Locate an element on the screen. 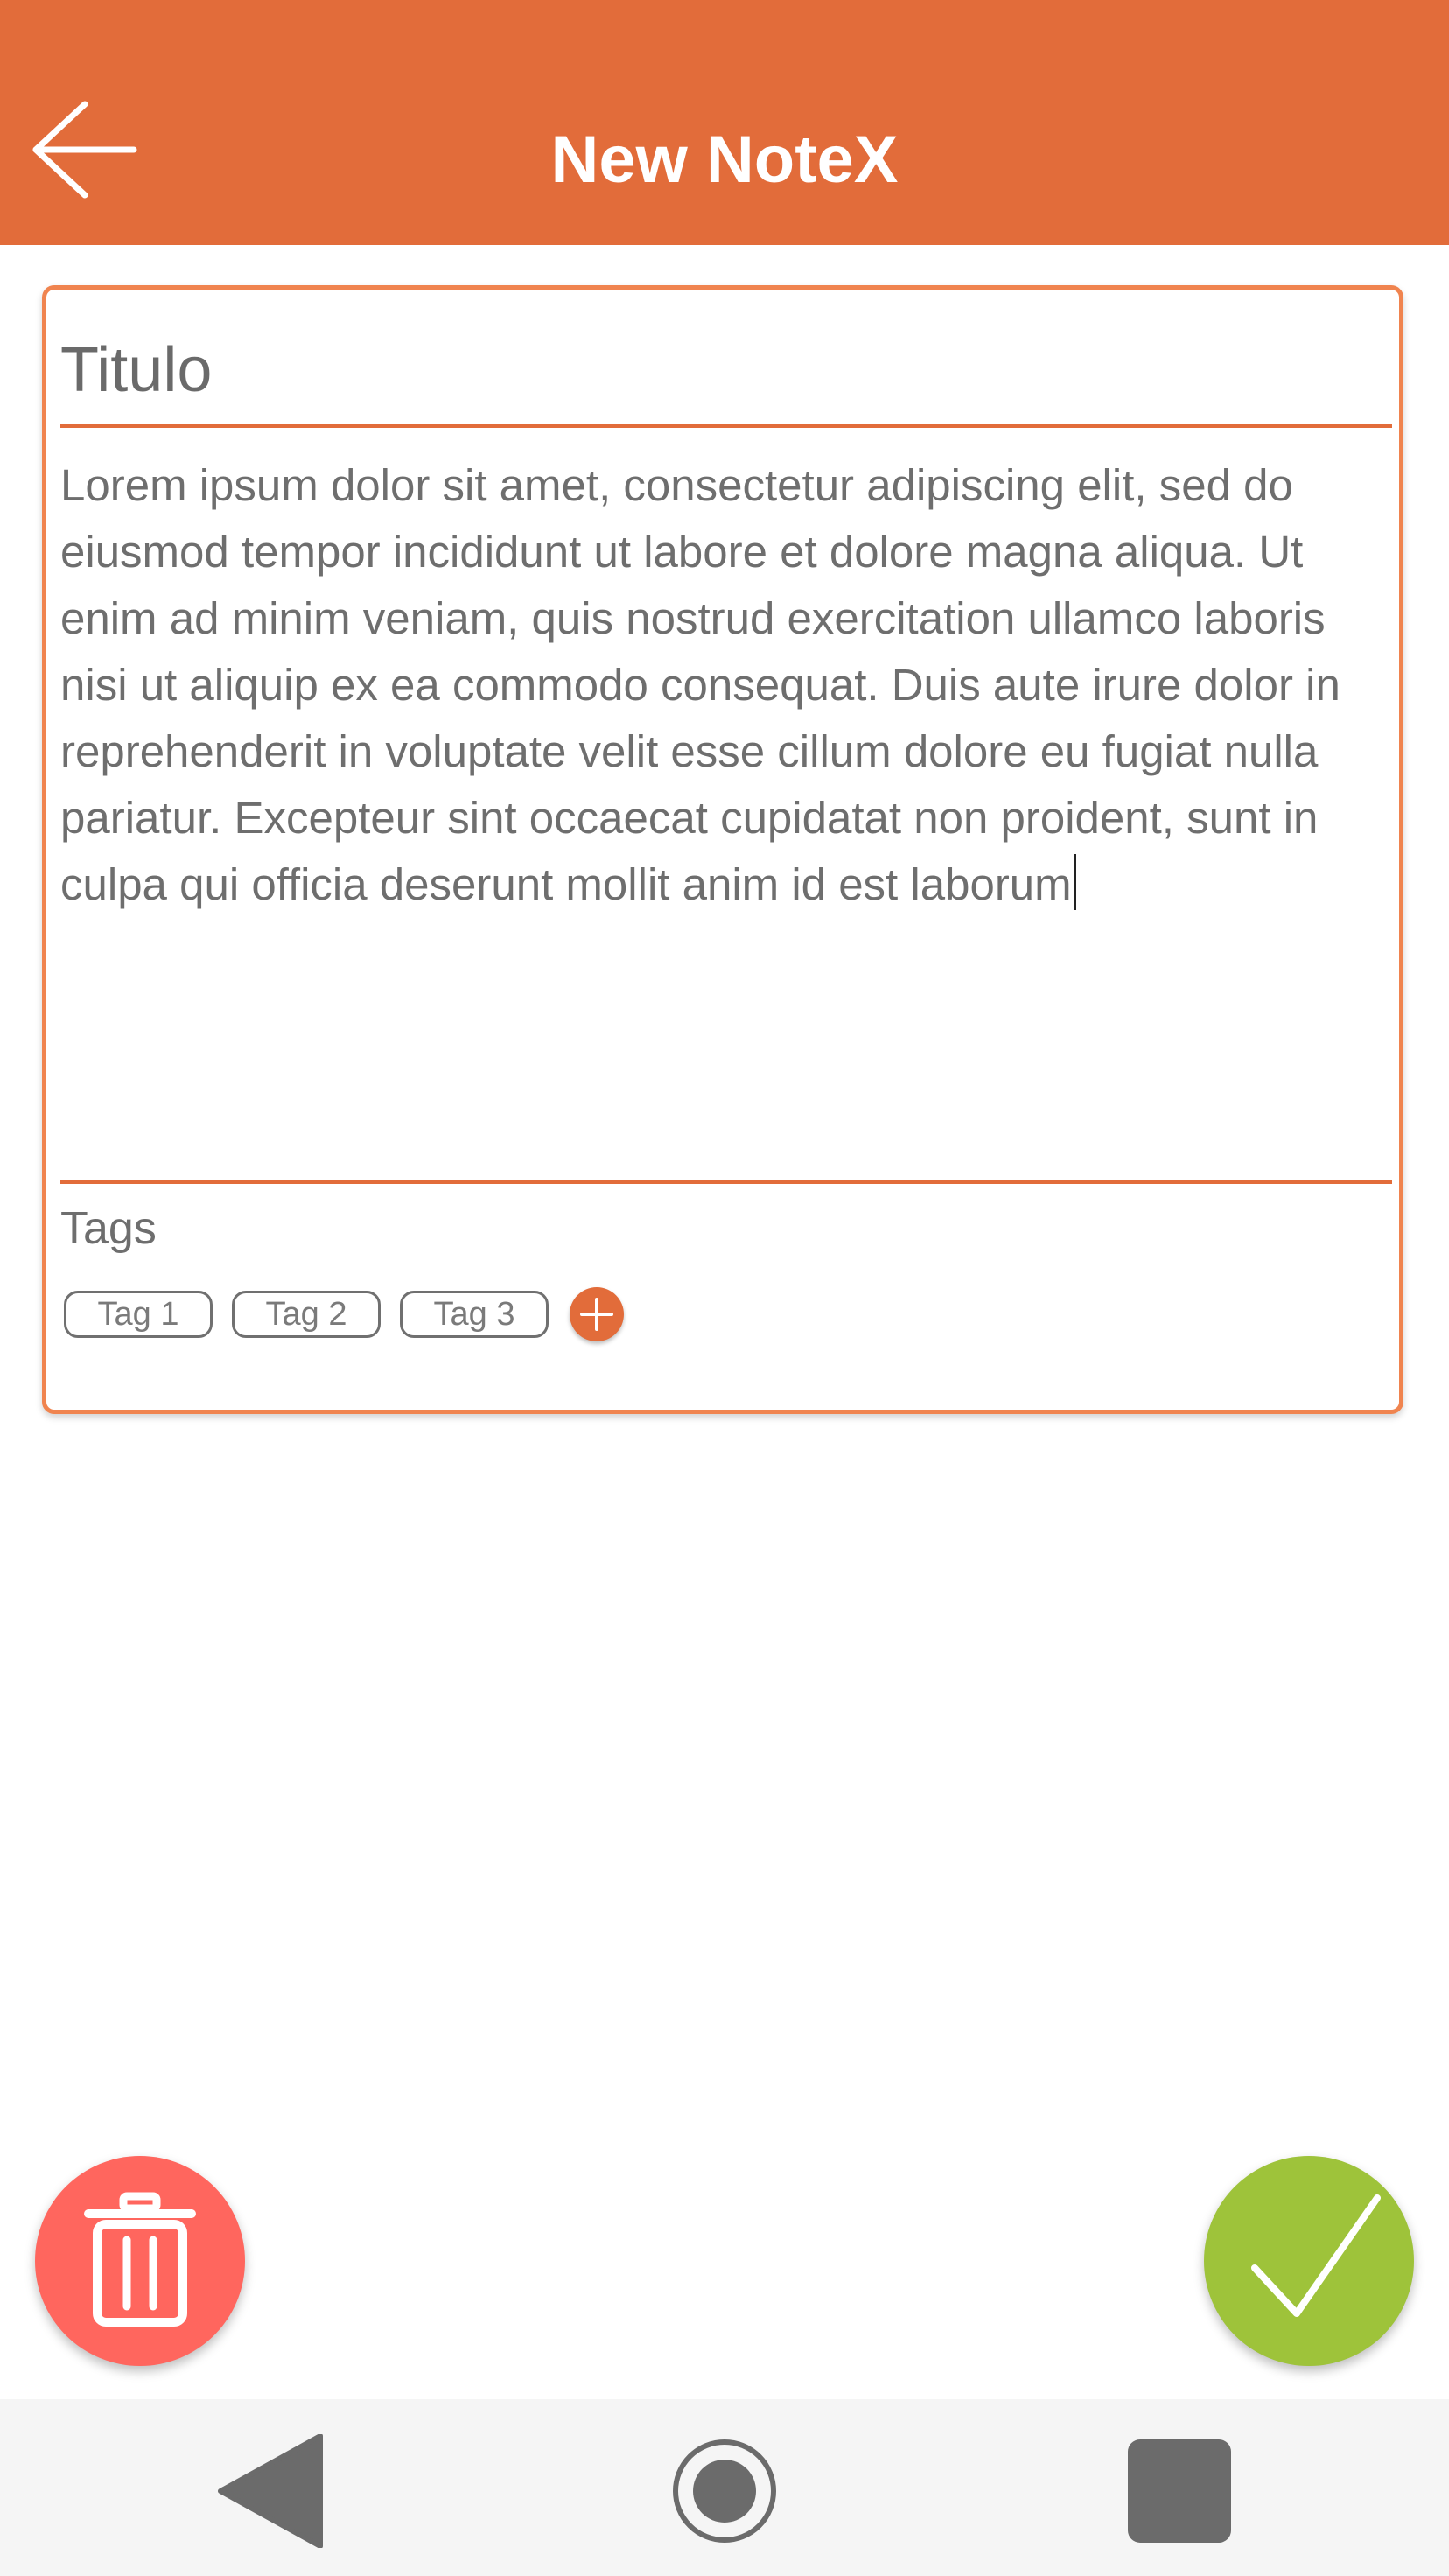 The width and height of the screenshot is (1449, 2576). add-tag-button is located at coordinates (597, 1314).